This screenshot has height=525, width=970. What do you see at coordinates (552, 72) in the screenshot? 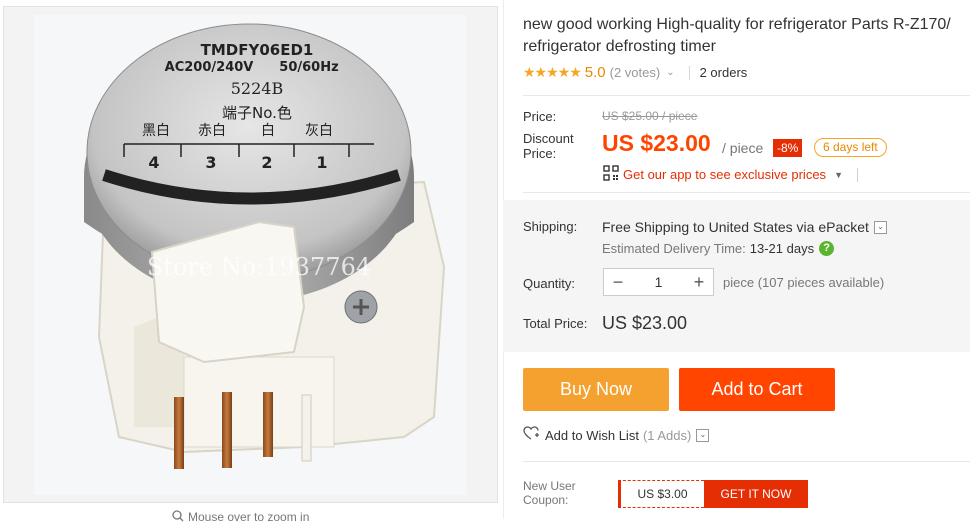
I see `rating-stars-icon: ★★★★★` at bounding box center [552, 72].